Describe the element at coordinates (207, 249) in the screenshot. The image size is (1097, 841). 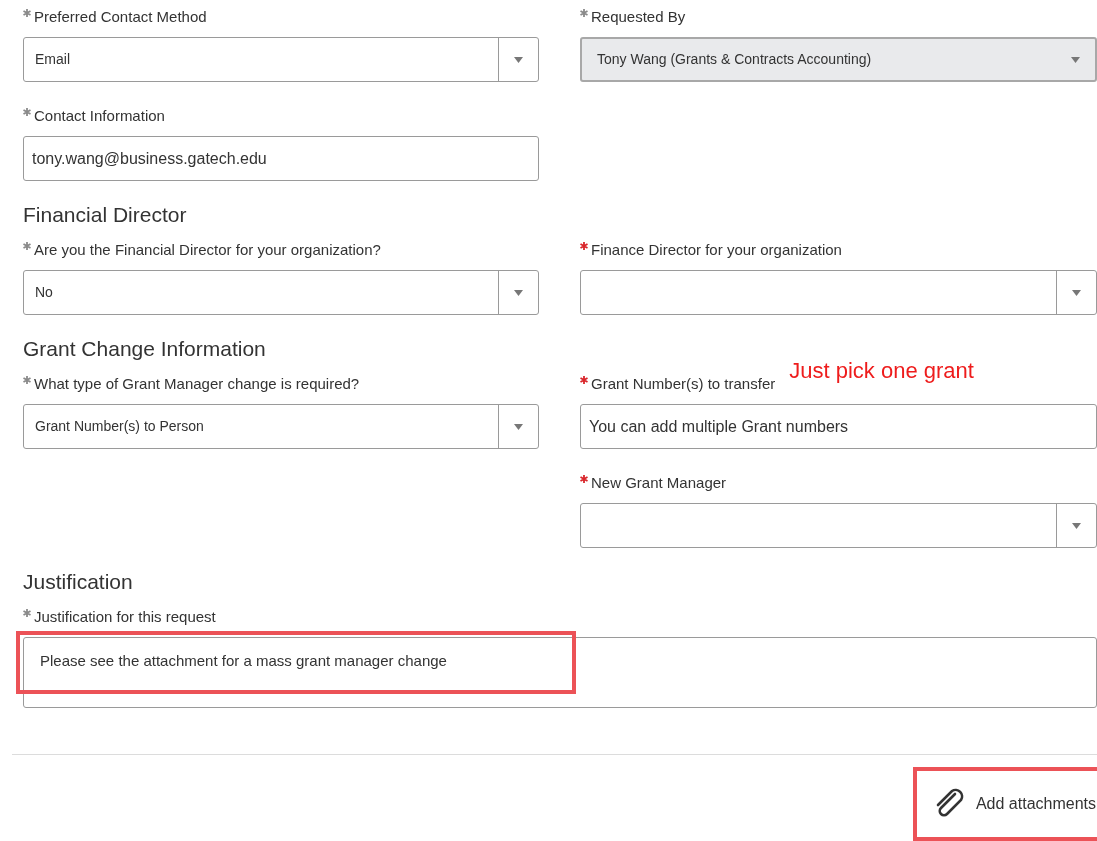
I see `field-label: Are you the Financial Director for your organization?` at that location.